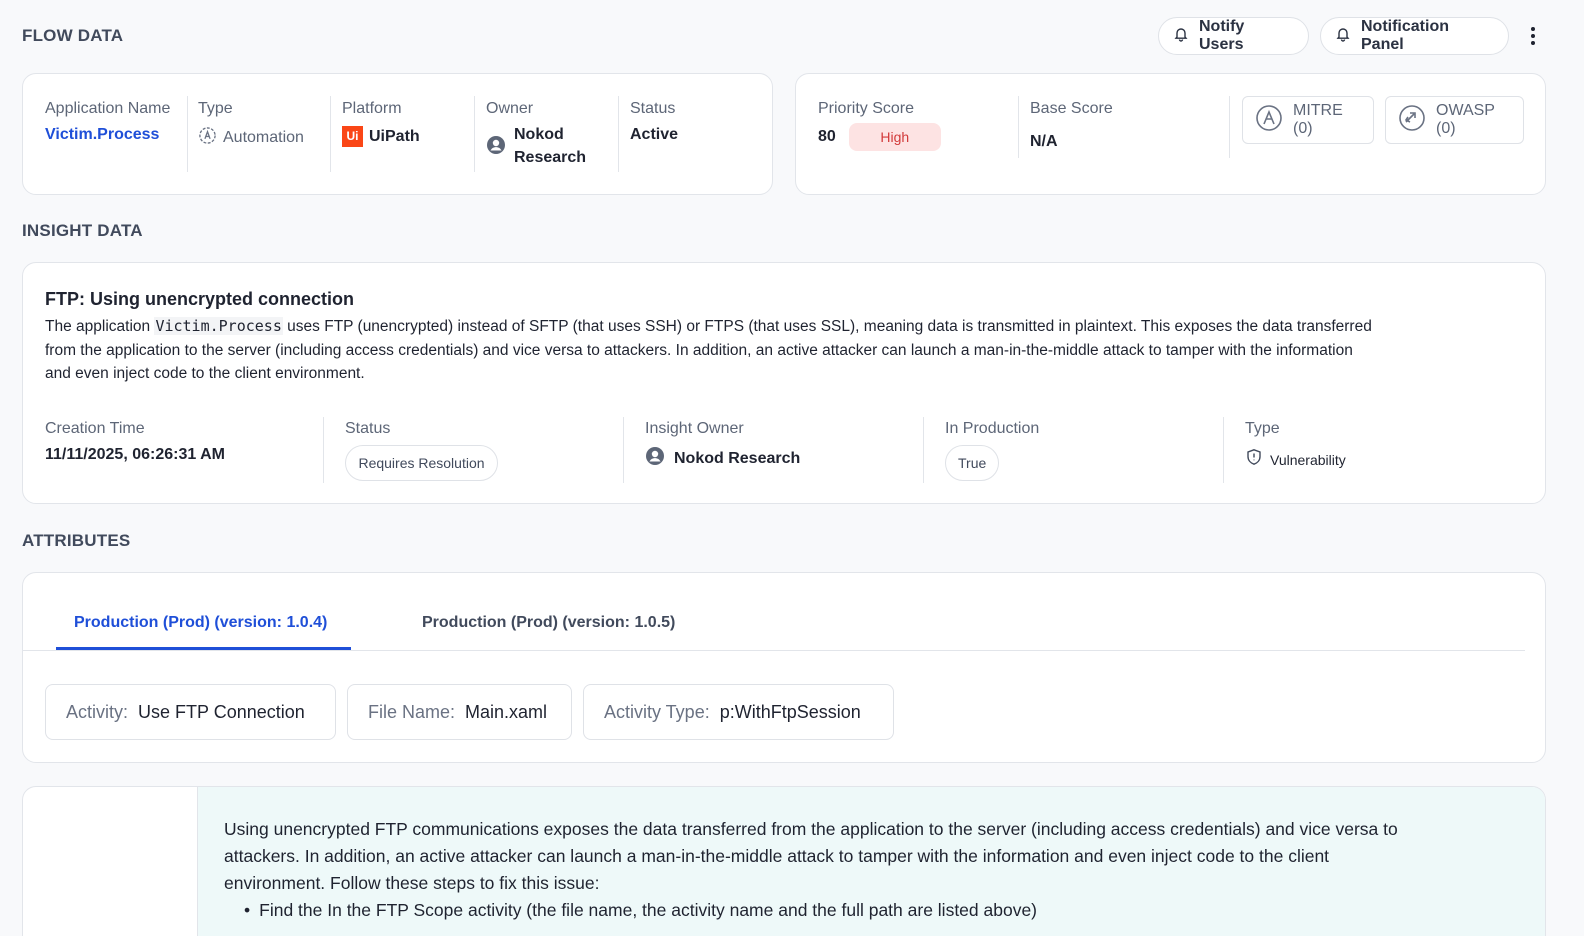  What do you see at coordinates (694, 428) in the screenshot?
I see `insight-owner-label: Insight Owner` at bounding box center [694, 428].